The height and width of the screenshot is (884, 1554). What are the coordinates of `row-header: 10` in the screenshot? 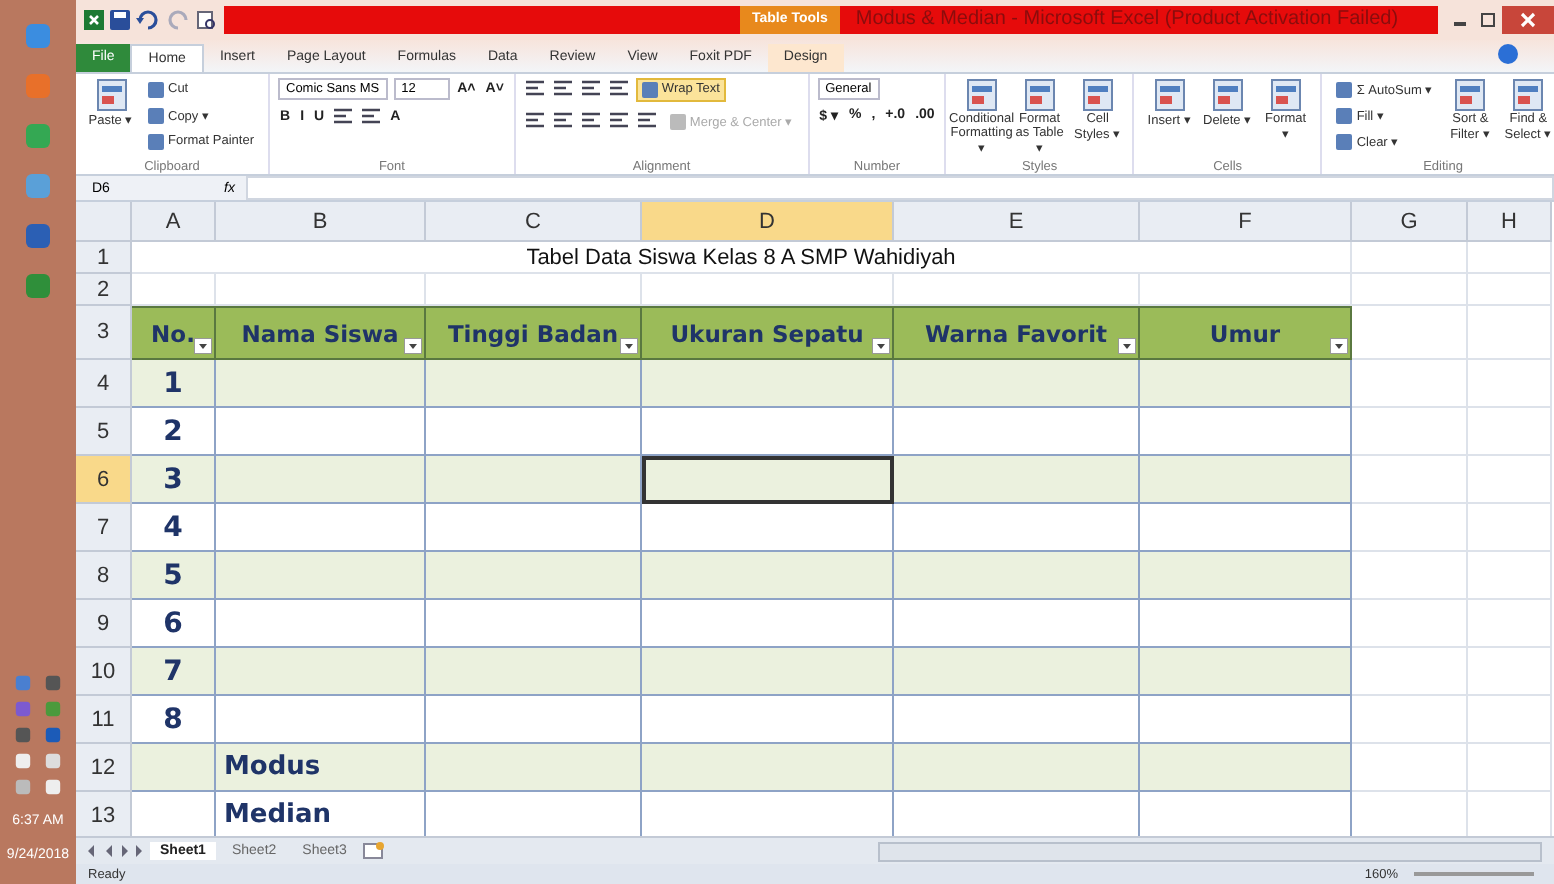 It's located at (104, 672).